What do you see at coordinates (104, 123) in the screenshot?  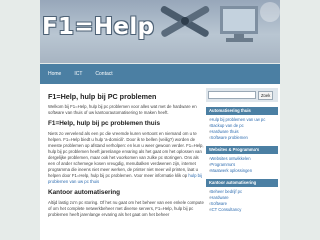 I see `section-title-home: F1=Help, hulp bij pc problemen thuis` at bounding box center [104, 123].